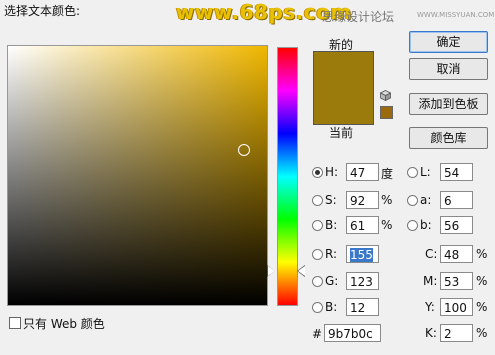 The width and height of the screenshot is (495, 355). Describe the element at coordinates (362, 281) in the screenshot. I see `green-input: 123` at that location.